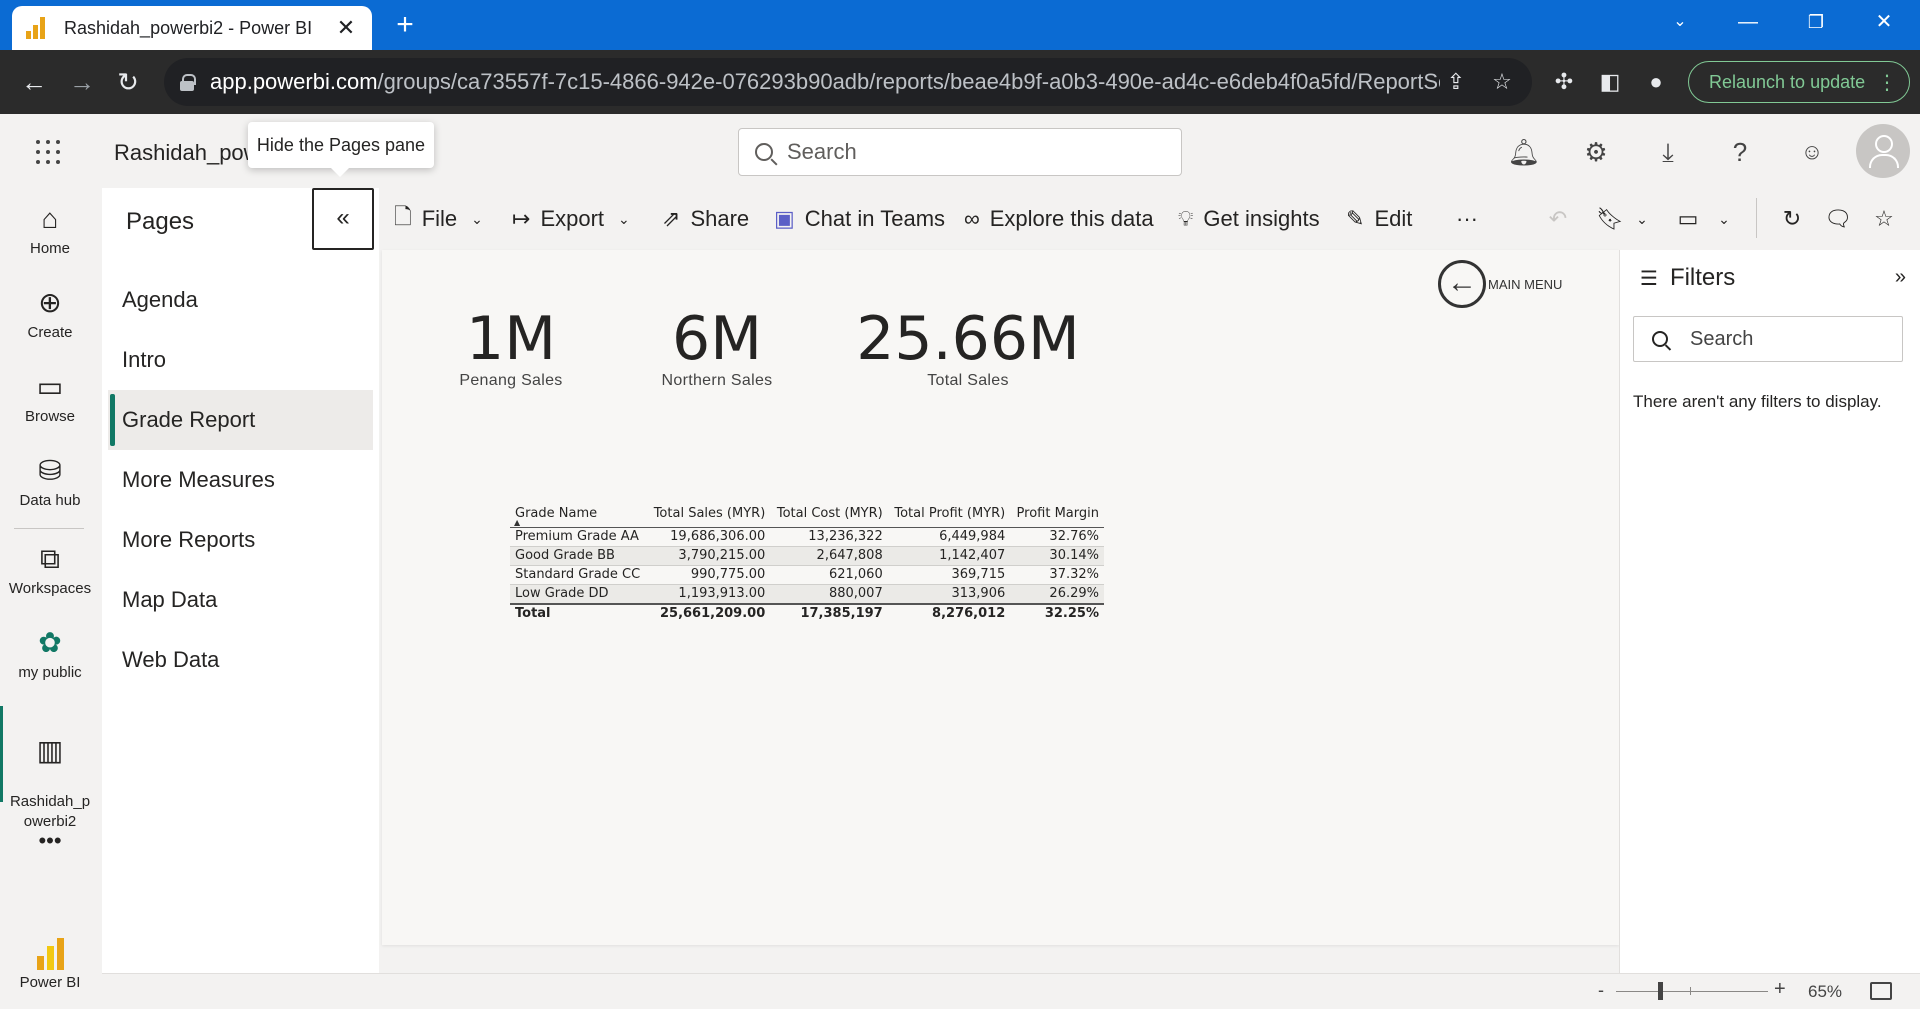 Image resolution: width=1920 pixels, height=1009 pixels. I want to click on page-item-web-data: Web Data, so click(240, 660).